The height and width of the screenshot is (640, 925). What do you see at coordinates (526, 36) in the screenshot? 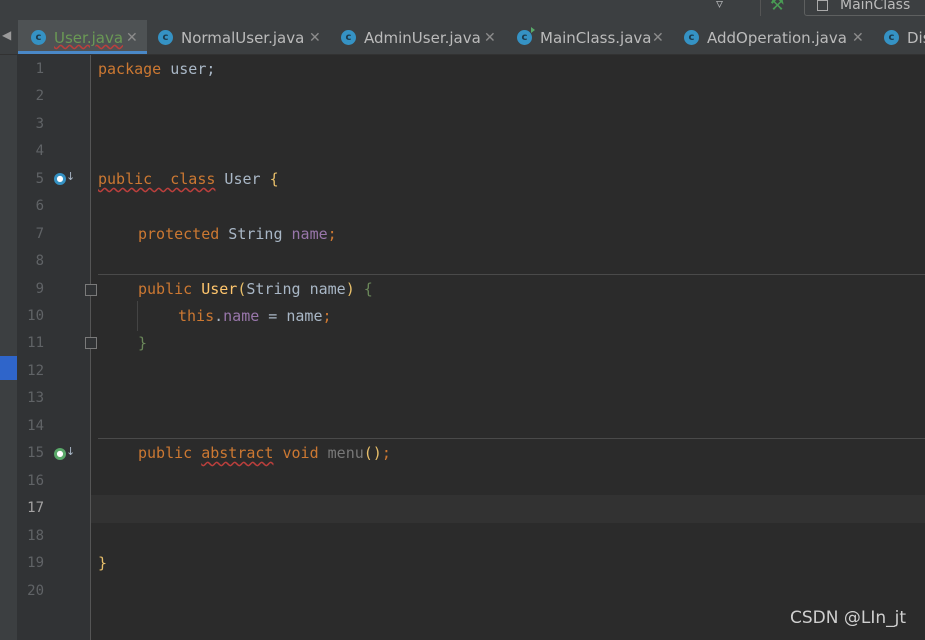
I see `java-main-class-icon: c` at bounding box center [526, 36].